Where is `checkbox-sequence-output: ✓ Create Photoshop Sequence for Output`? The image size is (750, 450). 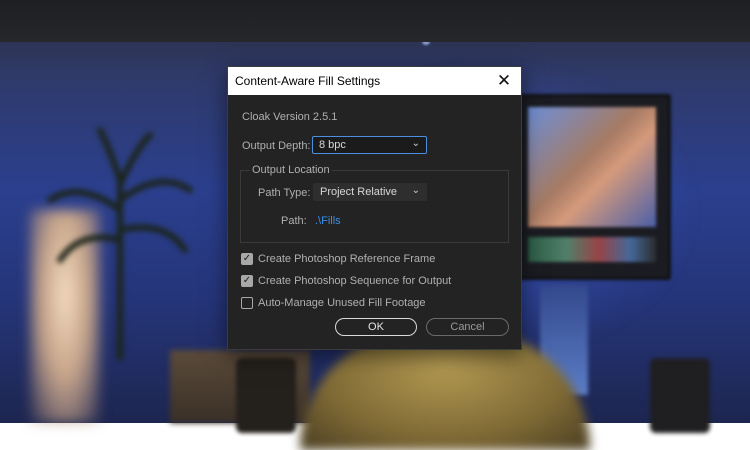
checkbox-sequence-output: ✓ Create Photoshop Sequence for Output is located at coordinates (346, 281).